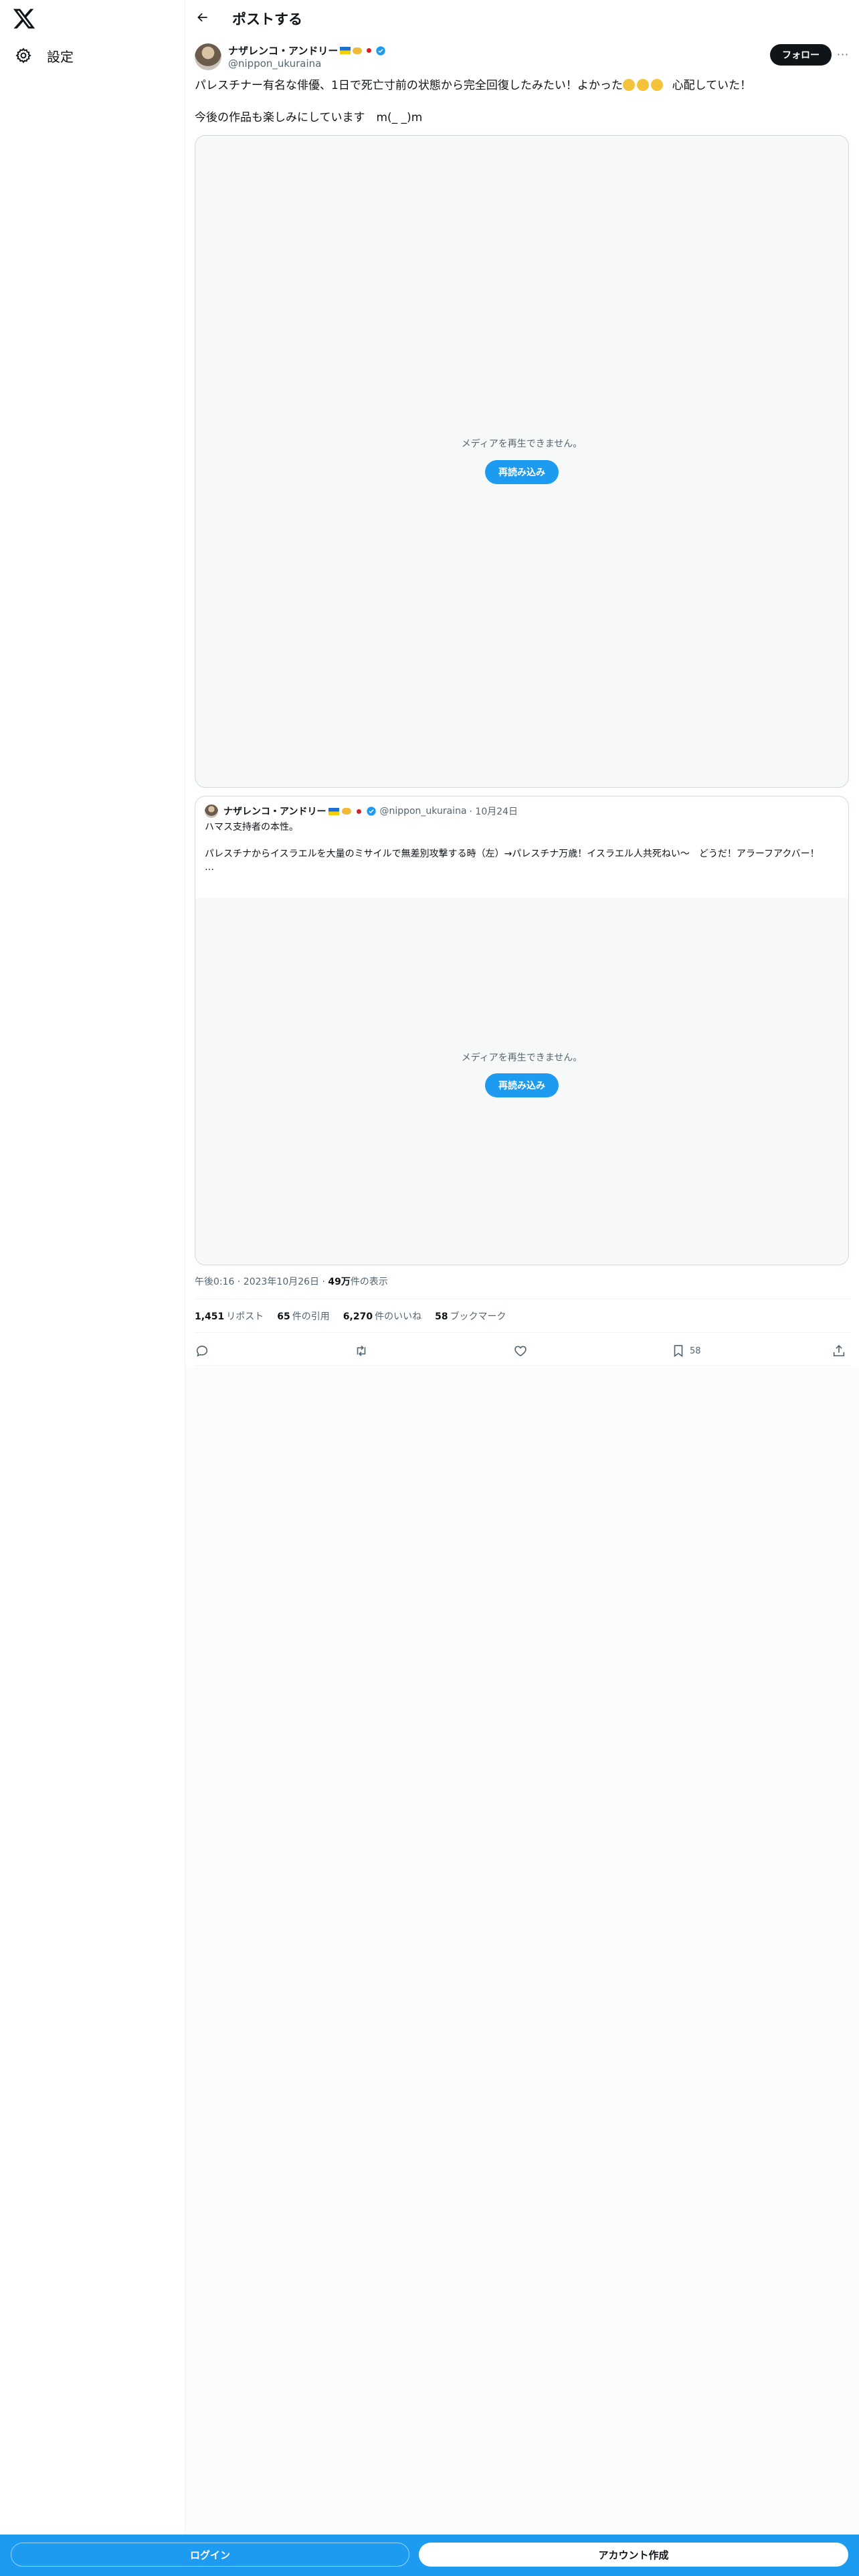 The image size is (859, 2576). I want to click on create-account-button: アカウント作成, so click(633, 2555).